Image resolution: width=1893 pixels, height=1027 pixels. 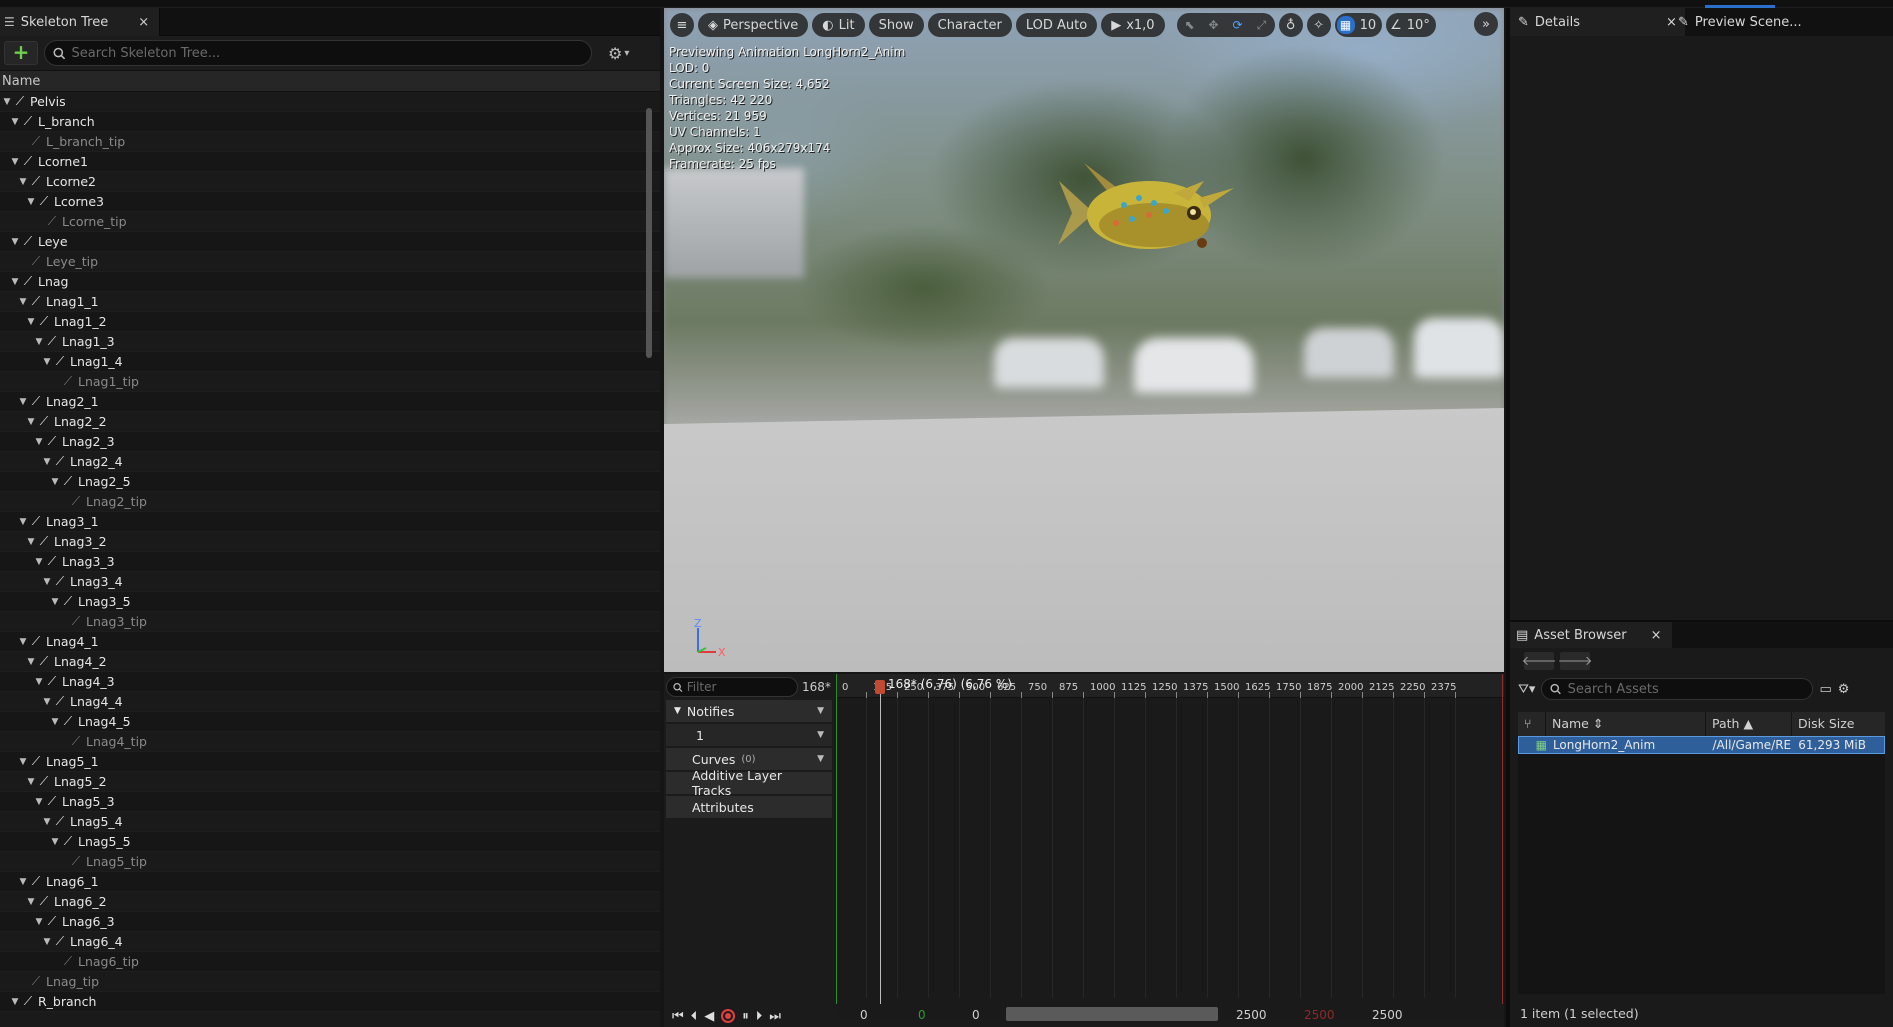 What do you see at coordinates (838, 25) in the screenshot?
I see `lit-button: ◐ Lit` at bounding box center [838, 25].